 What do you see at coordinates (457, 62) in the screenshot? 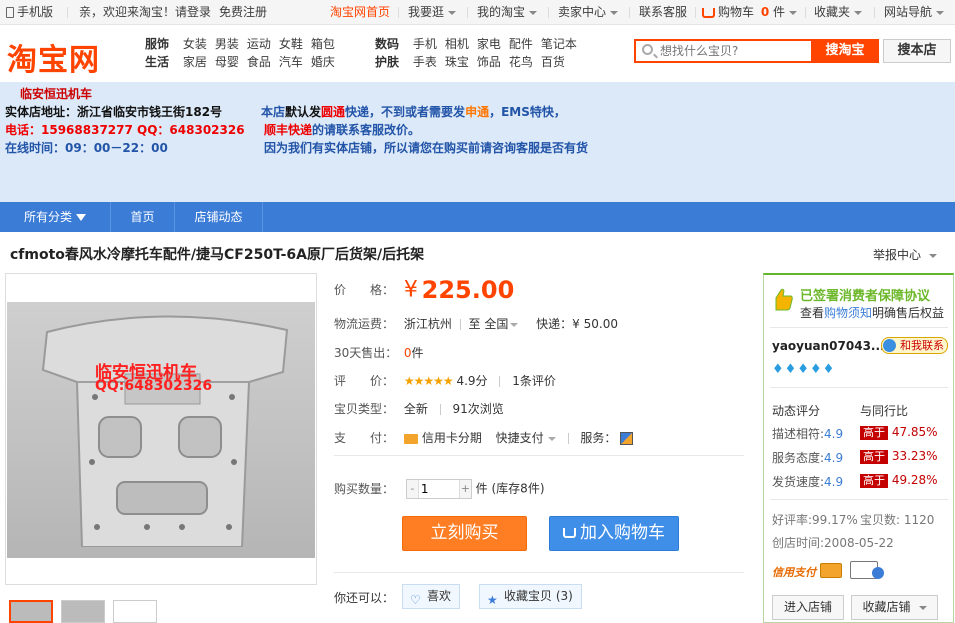
I see `category-link: 珠宝` at bounding box center [457, 62].